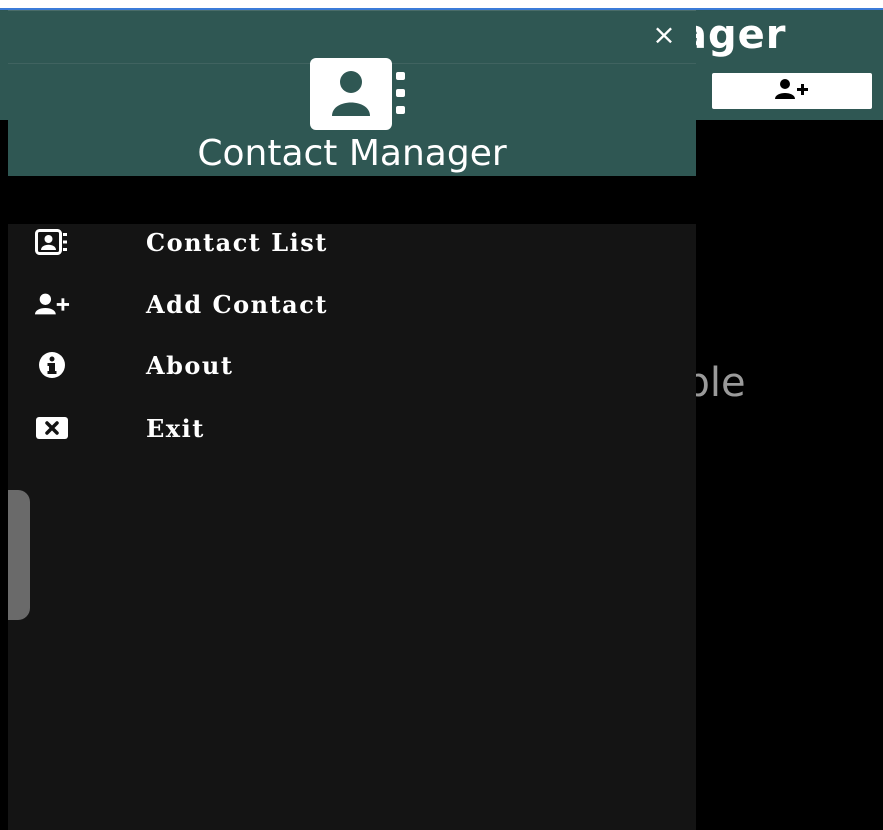 The height and width of the screenshot is (830, 883). Describe the element at coordinates (352, 153) in the screenshot. I see `drawer-title: Contact Manager` at that location.